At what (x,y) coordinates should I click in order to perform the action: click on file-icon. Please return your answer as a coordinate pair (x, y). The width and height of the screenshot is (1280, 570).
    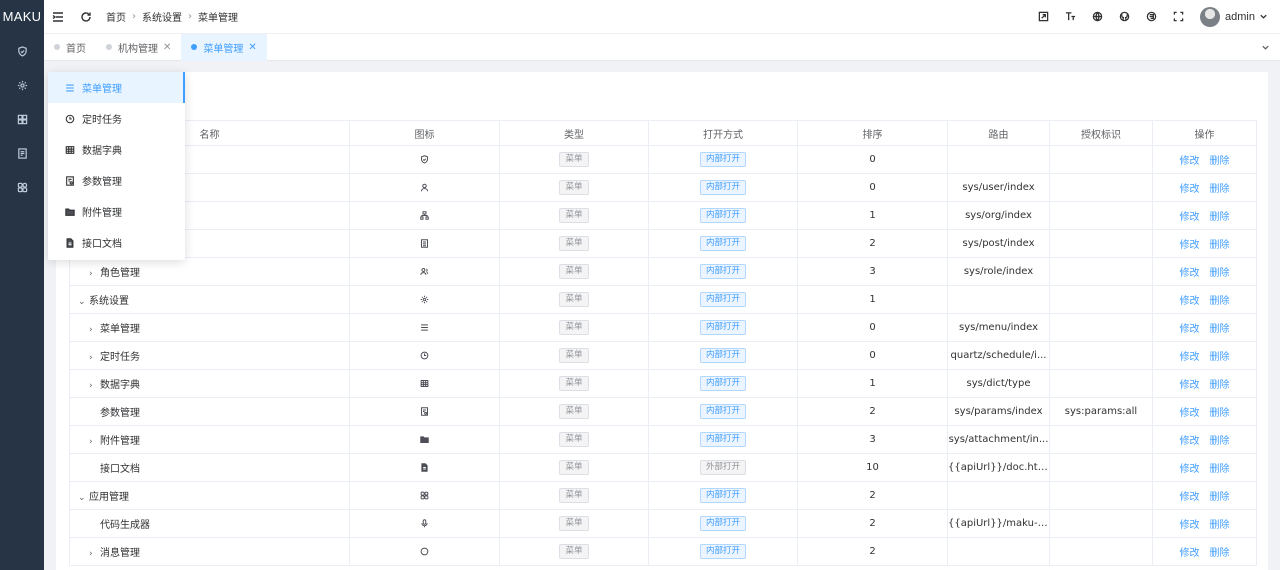
    Looking at the image, I should click on (425, 467).